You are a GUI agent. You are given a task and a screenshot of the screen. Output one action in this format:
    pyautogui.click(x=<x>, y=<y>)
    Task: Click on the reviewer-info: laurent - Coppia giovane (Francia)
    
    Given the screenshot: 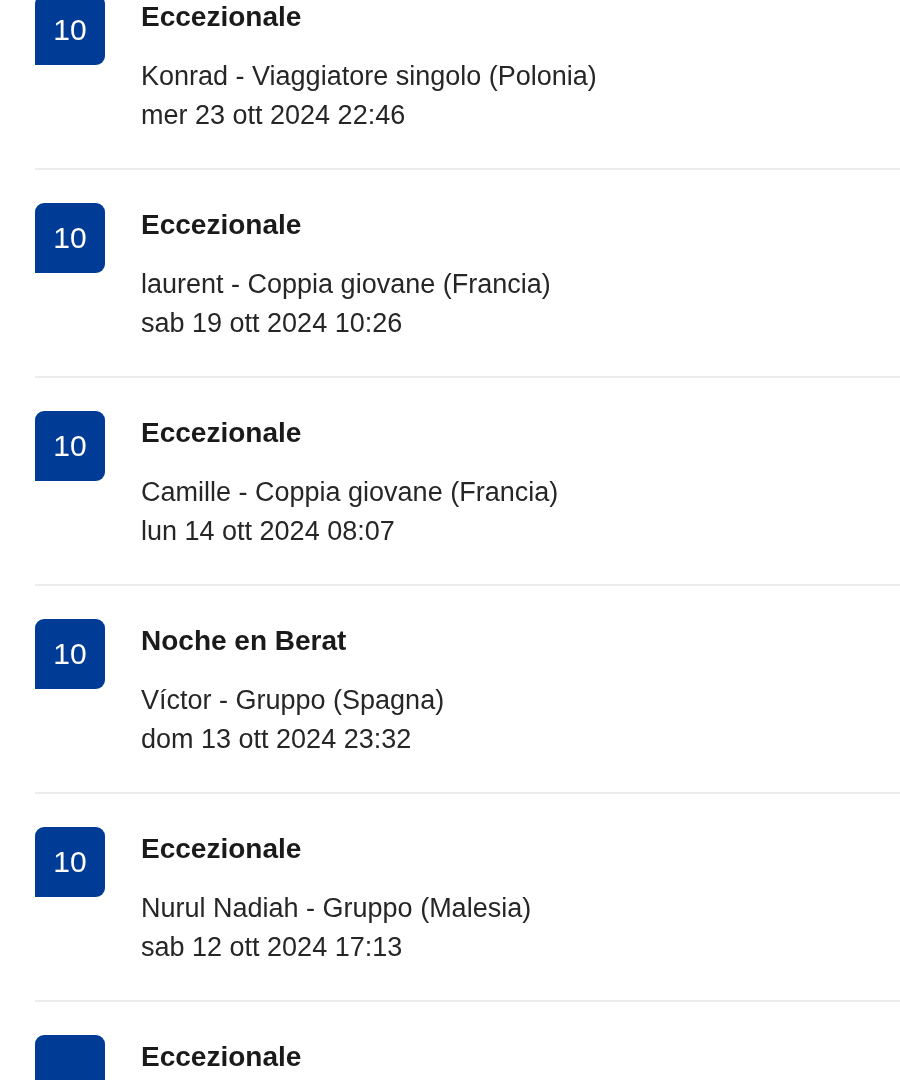 What is the action you would take?
    pyautogui.click(x=346, y=284)
    